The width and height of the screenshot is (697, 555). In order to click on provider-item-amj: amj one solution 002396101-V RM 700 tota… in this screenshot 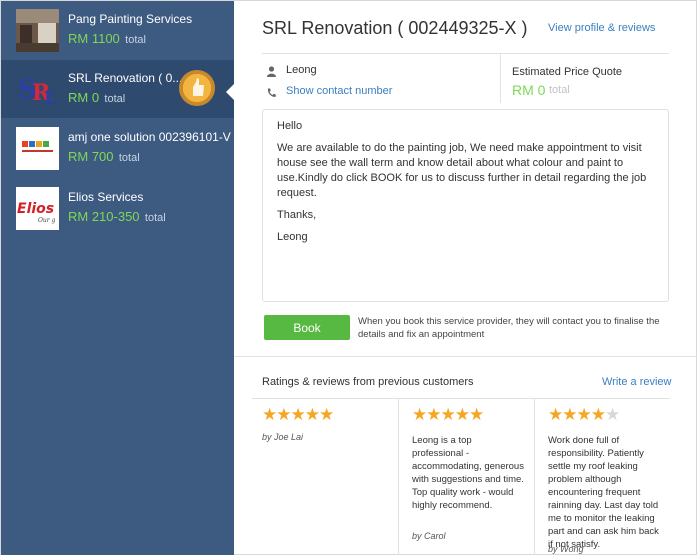, I will do `click(117, 148)`.